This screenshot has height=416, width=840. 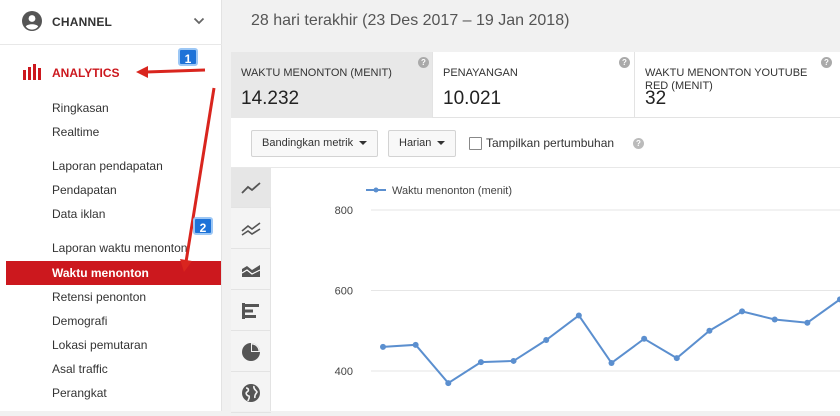 I want to click on y-tick-label: 800, so click(x=344, y=211).